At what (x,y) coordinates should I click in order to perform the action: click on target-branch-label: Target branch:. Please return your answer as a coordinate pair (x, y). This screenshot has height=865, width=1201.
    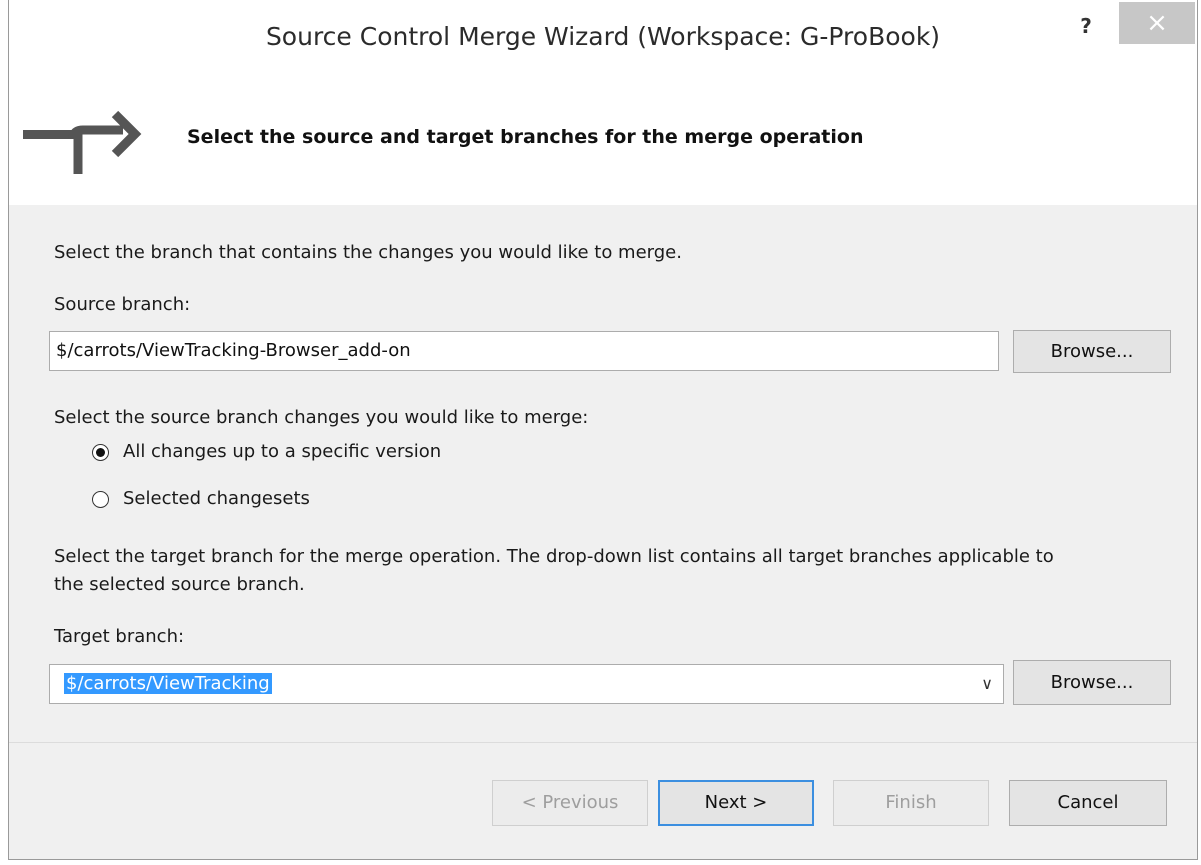
    Looking at the image, I should click on (119, 636).